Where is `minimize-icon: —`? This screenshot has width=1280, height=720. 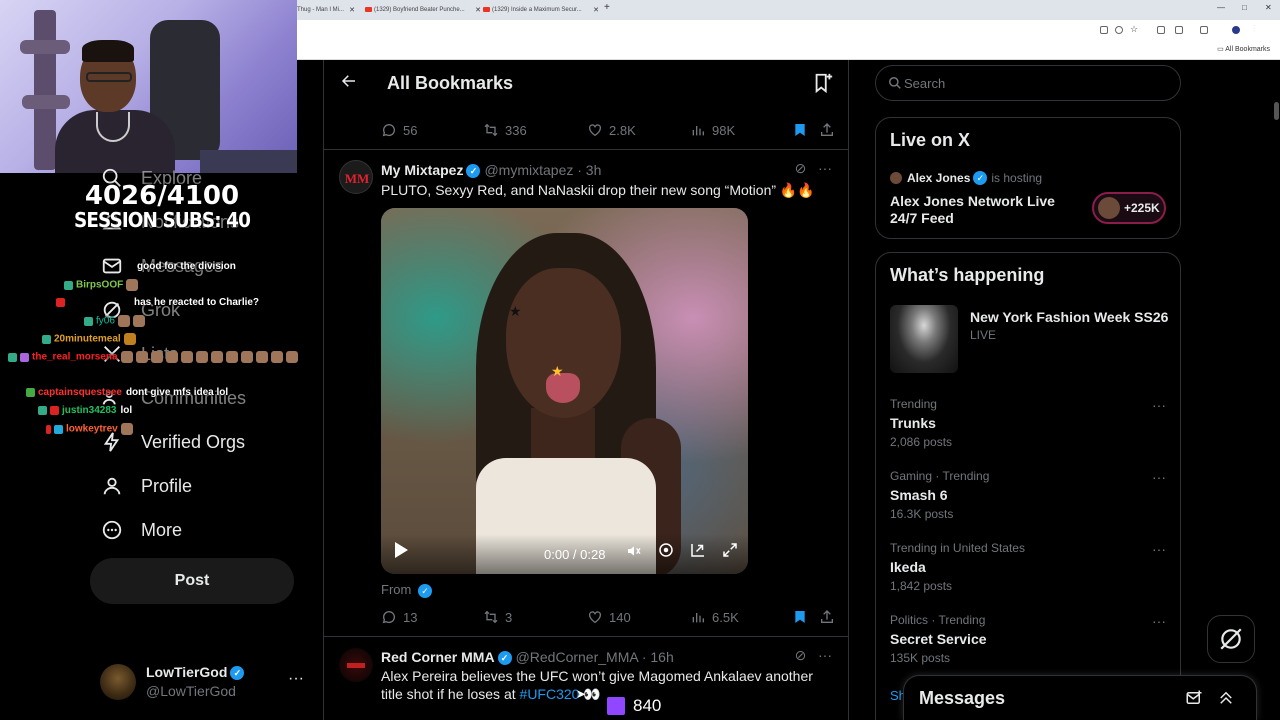
minimize-icon: — is located at coordinates (1221, 7).